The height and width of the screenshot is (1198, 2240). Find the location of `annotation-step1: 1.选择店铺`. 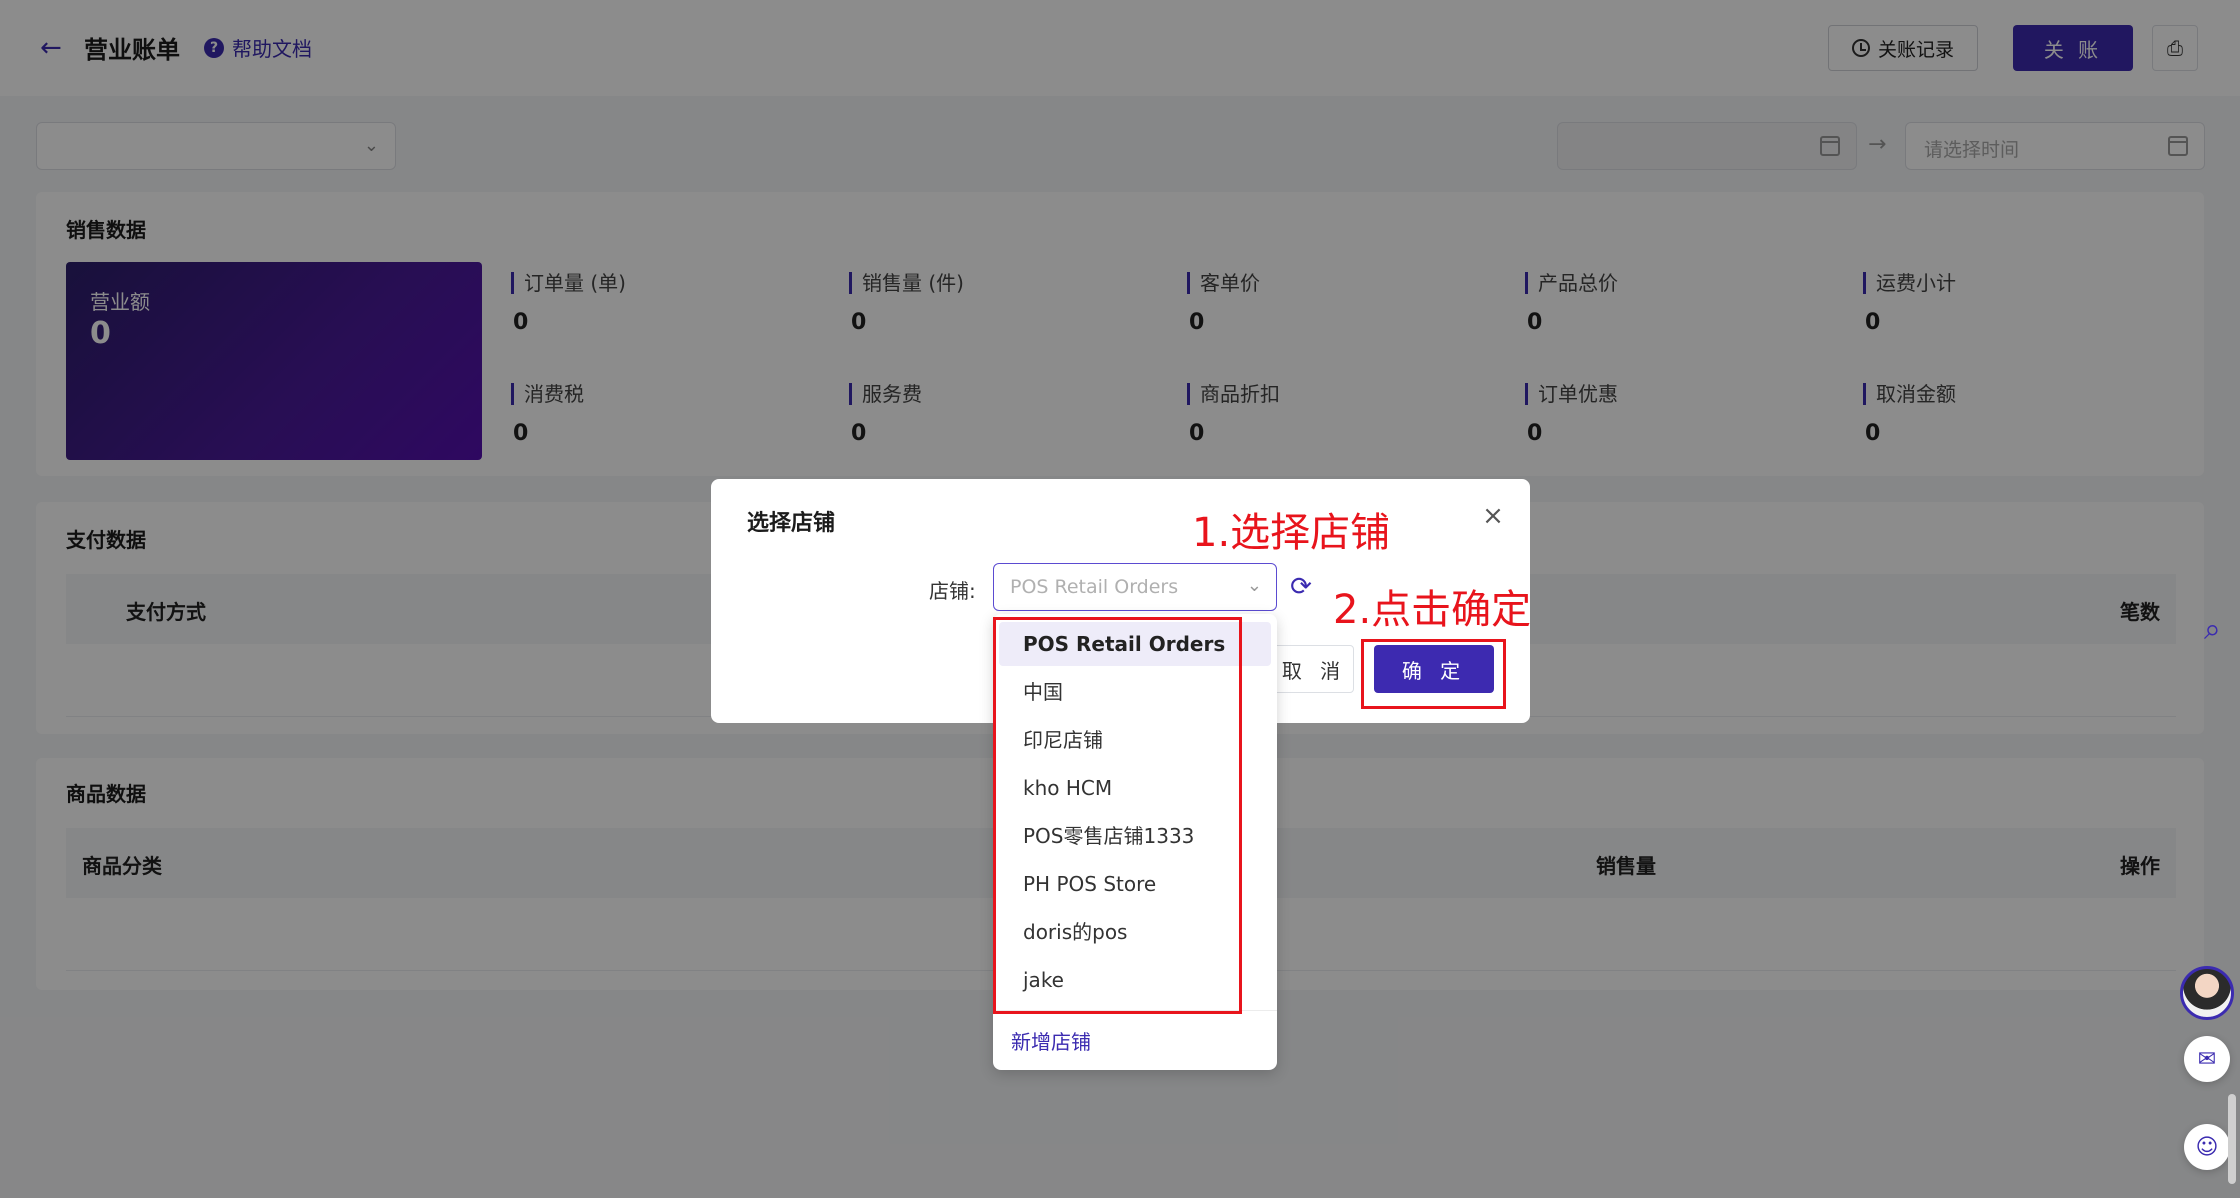

annotation-step1: 1.选择店铺 is located at coordinates (1291, 533).